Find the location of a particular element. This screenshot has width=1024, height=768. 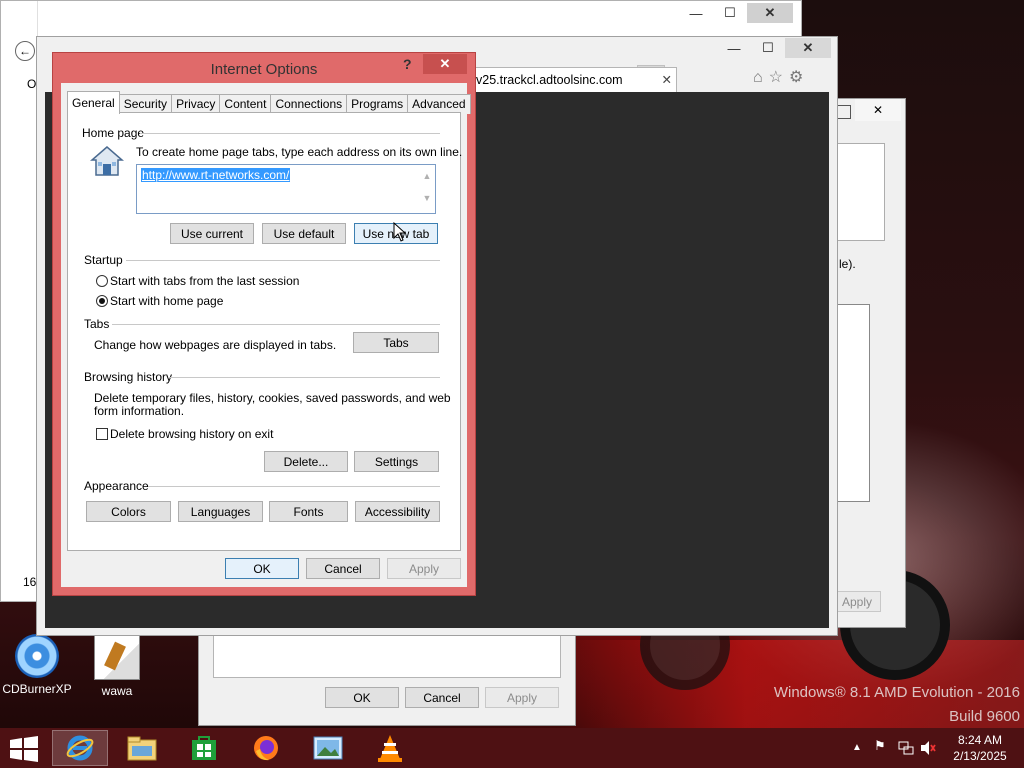

taskbar-item-photo-viewer is located at coordinates (328, 748).